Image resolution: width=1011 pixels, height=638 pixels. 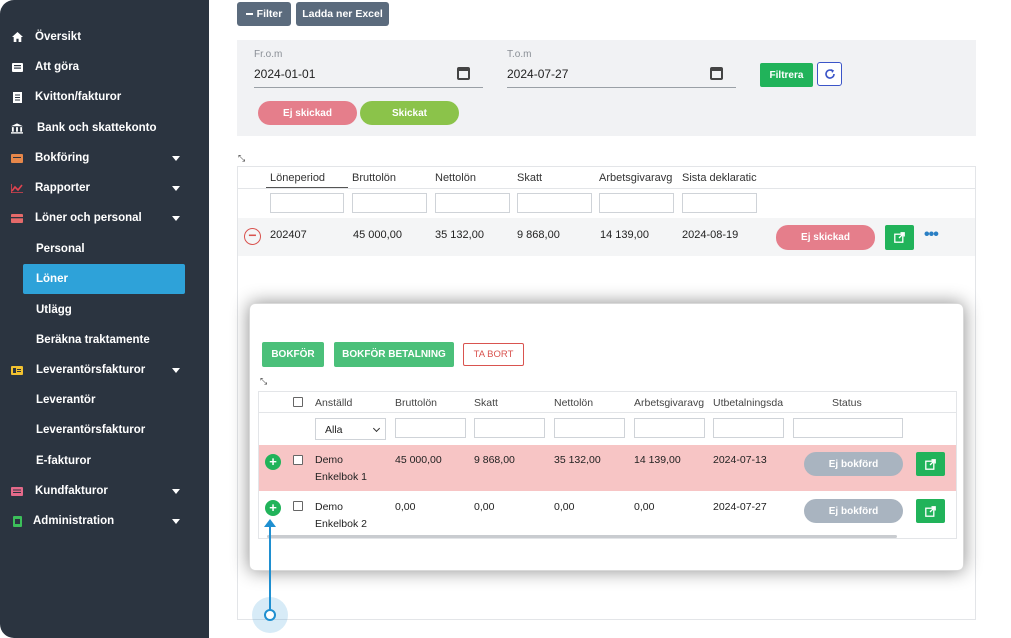 What do you see at coordinates (104, 158) in the screenshot?
I see `sidebar-item-bokforing: Bokföring` at bounding box center [104, 158].